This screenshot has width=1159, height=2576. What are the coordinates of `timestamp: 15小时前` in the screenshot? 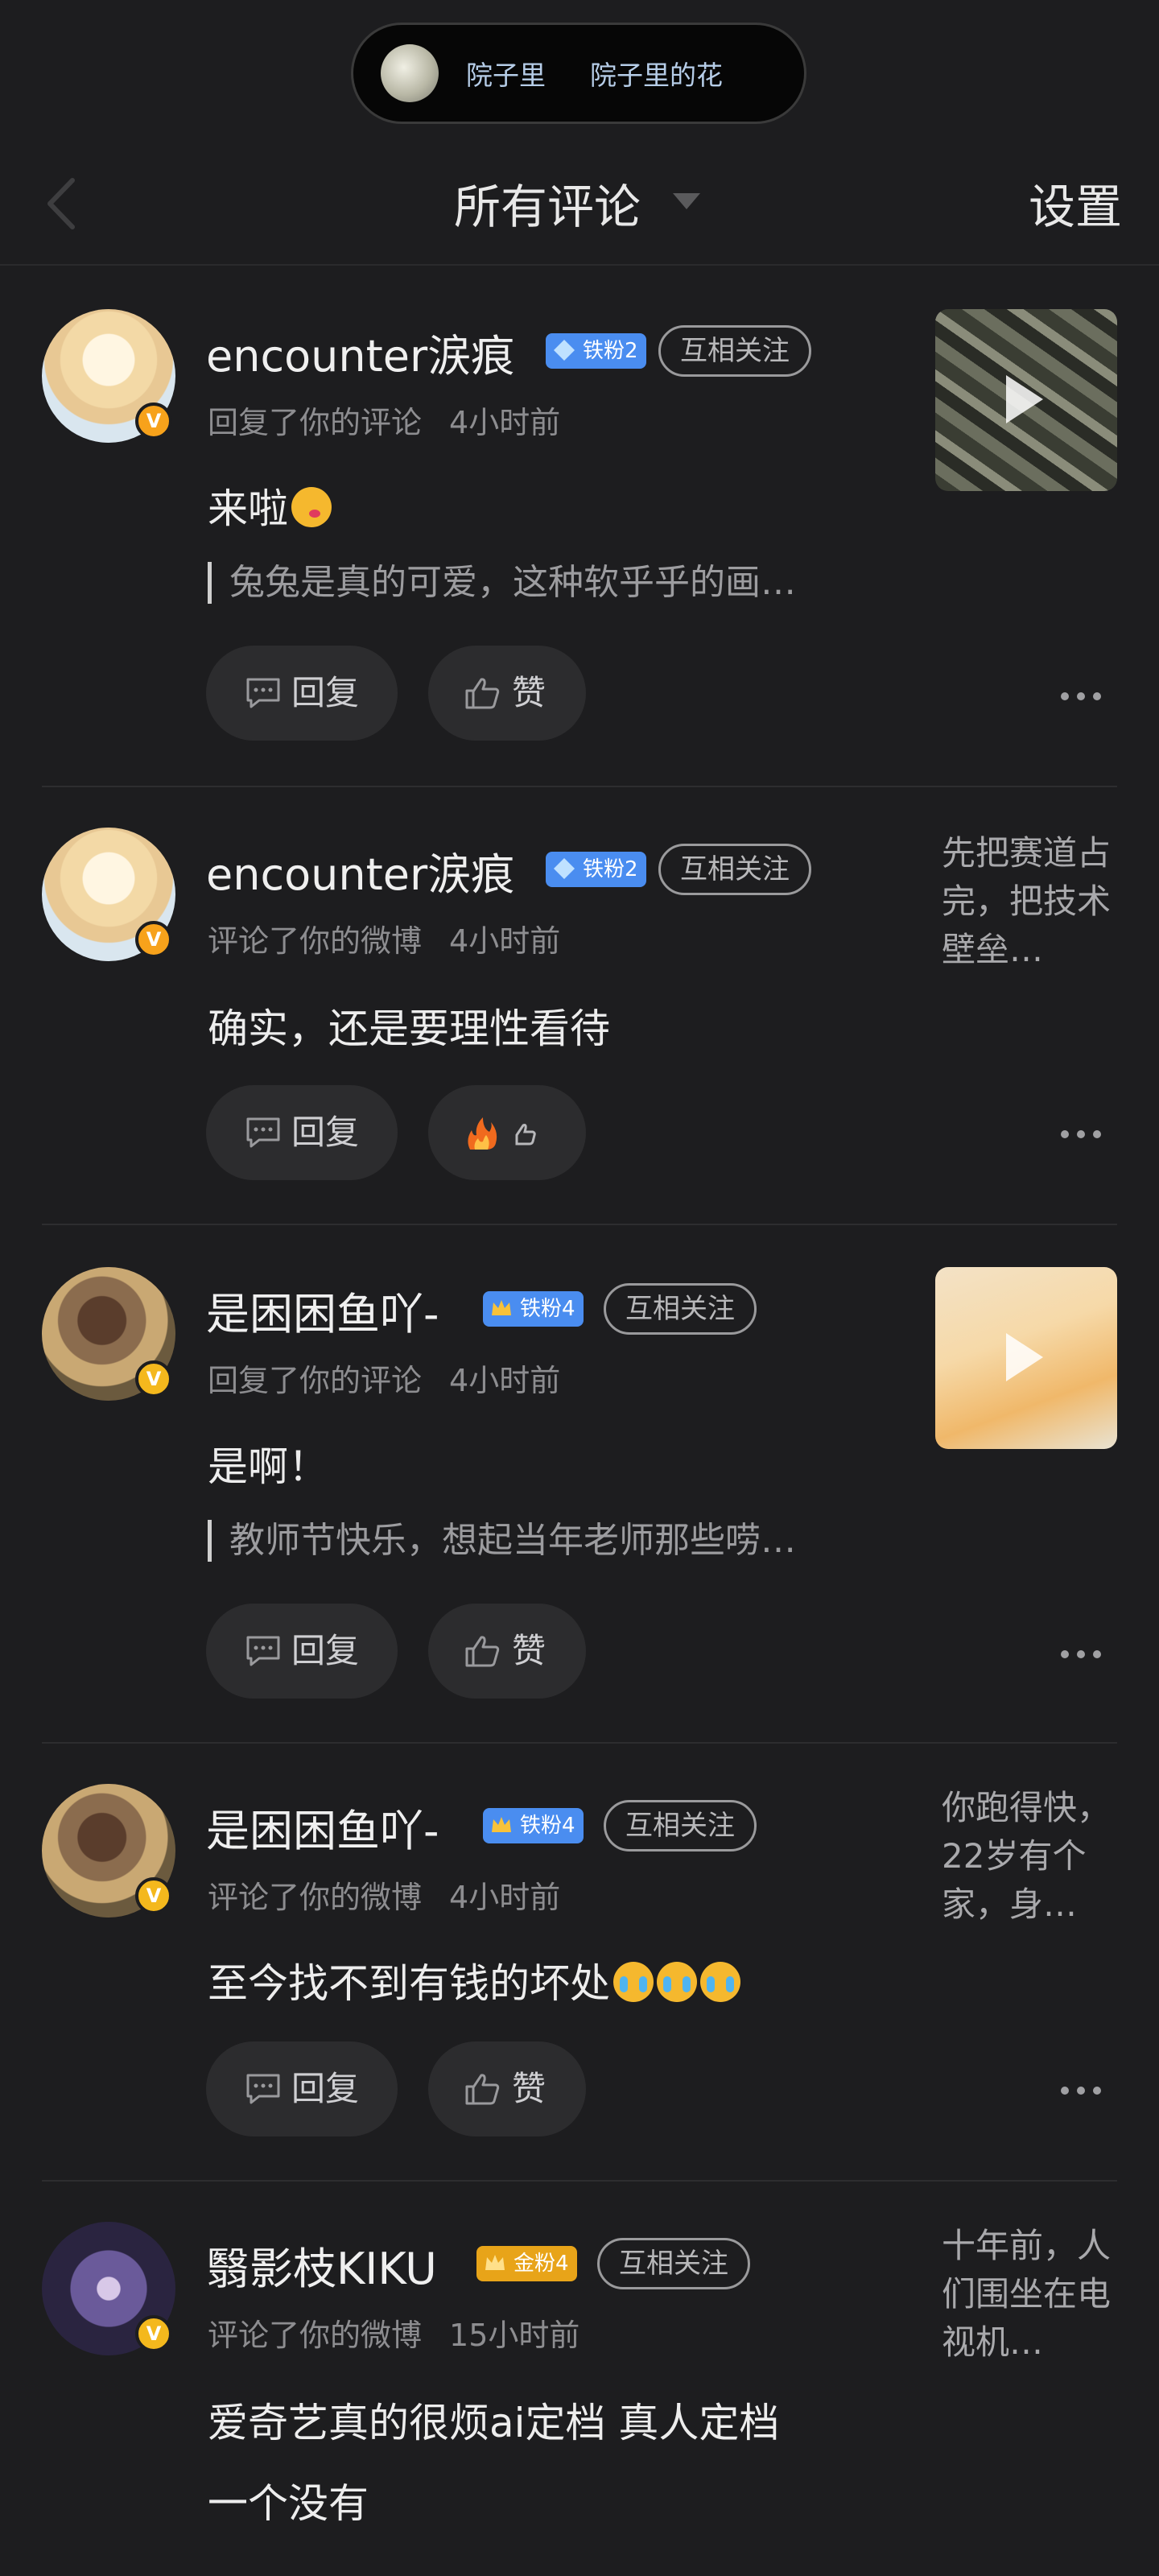 It's located at (514, 2335).